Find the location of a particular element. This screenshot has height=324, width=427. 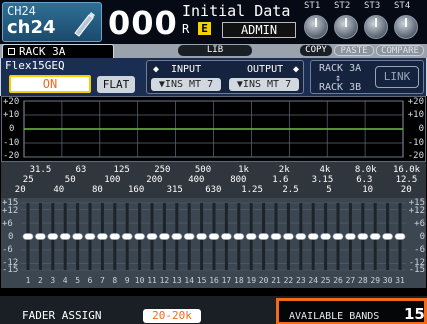

frequency-label: 63 is located at coordinates (81, 170).